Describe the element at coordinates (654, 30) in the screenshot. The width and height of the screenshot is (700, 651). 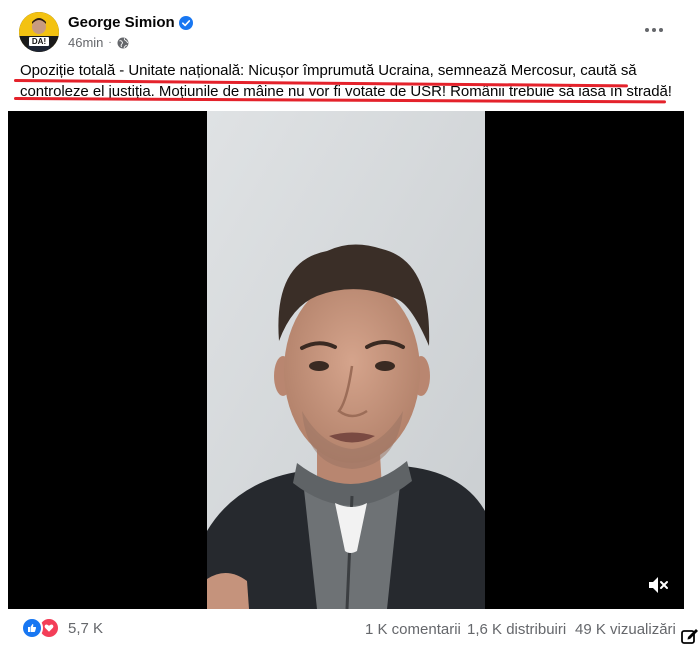
I see `more-options-icon` at that location.